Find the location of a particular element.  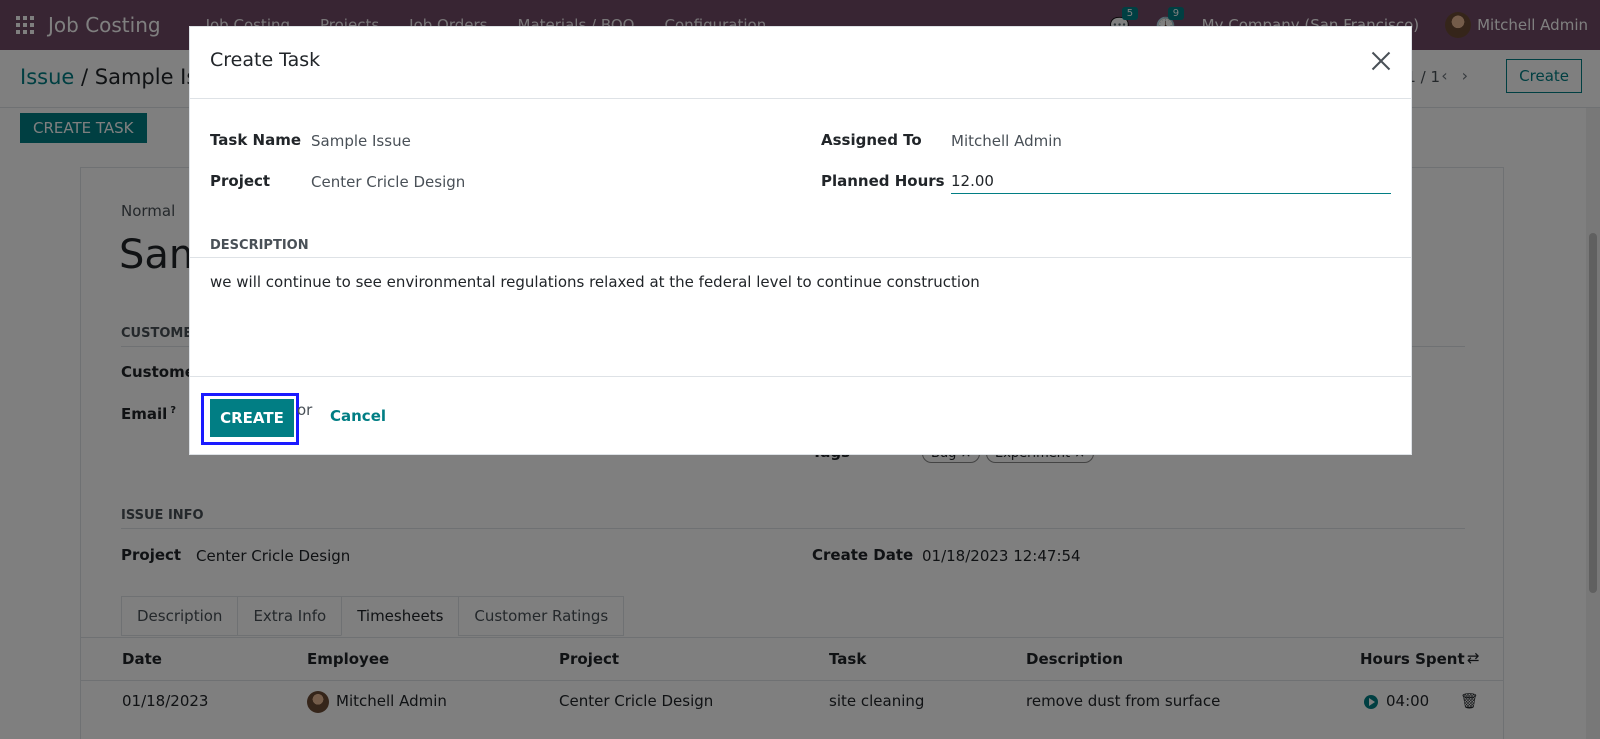

or-text: or is located at coordinates (305, 410).